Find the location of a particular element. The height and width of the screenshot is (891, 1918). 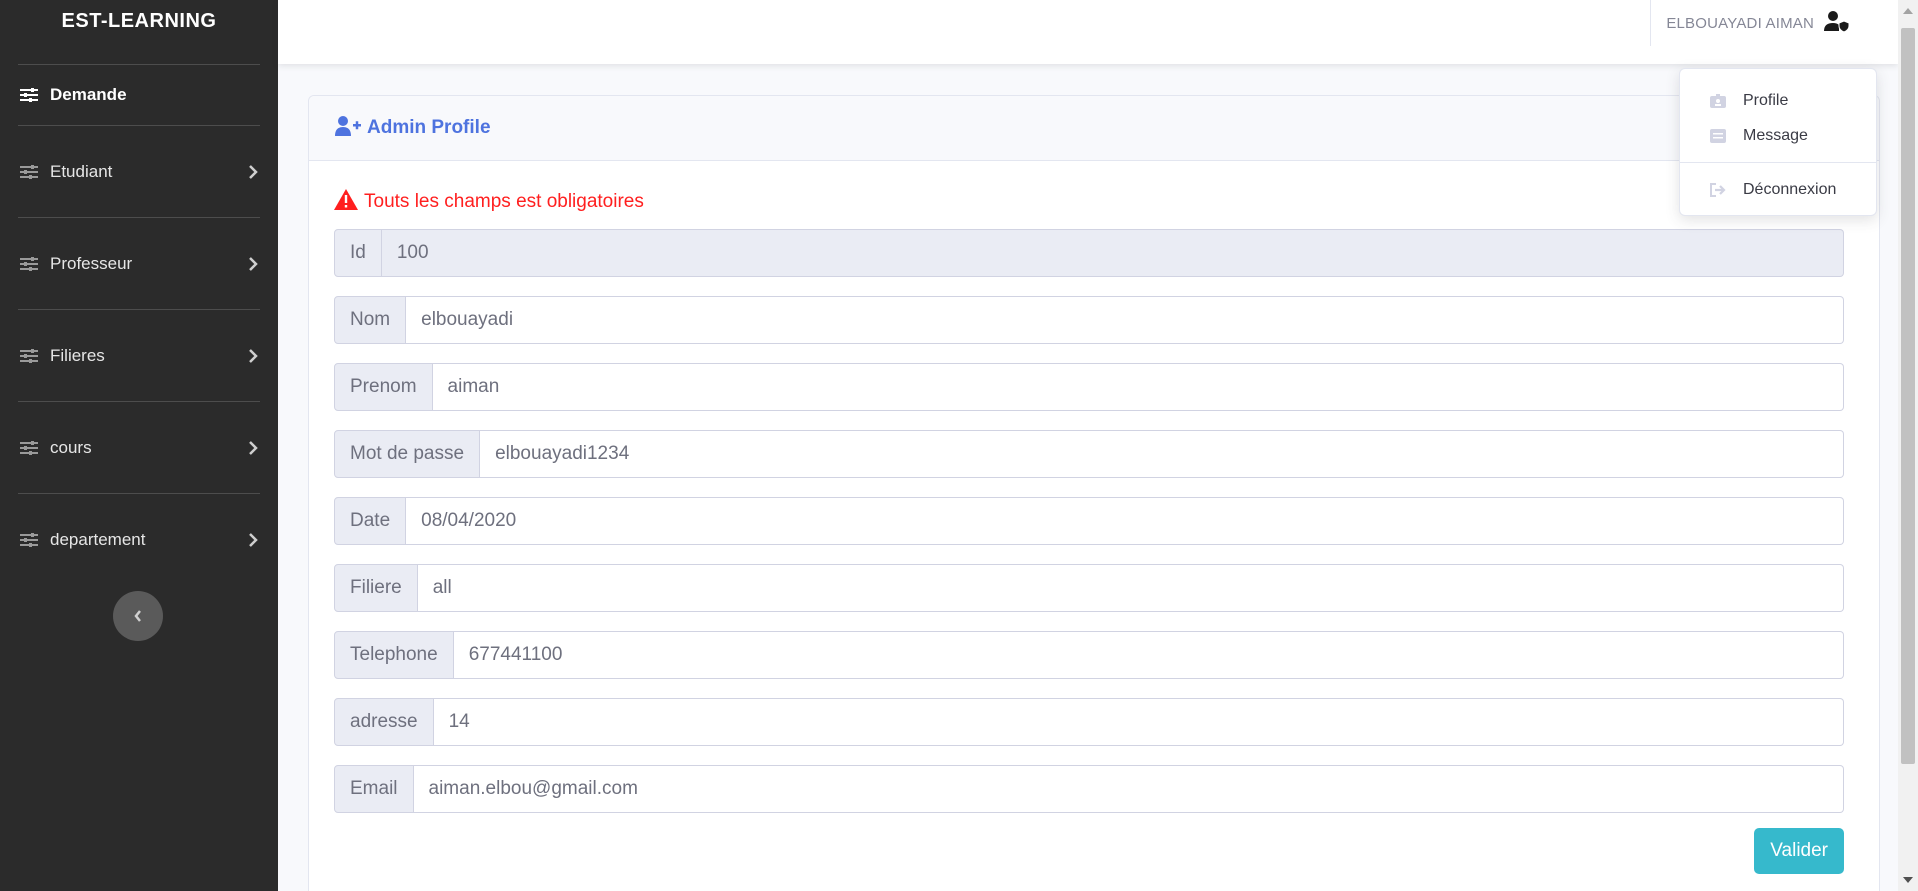

envelope-icon is located at coordinates (1718, 135).